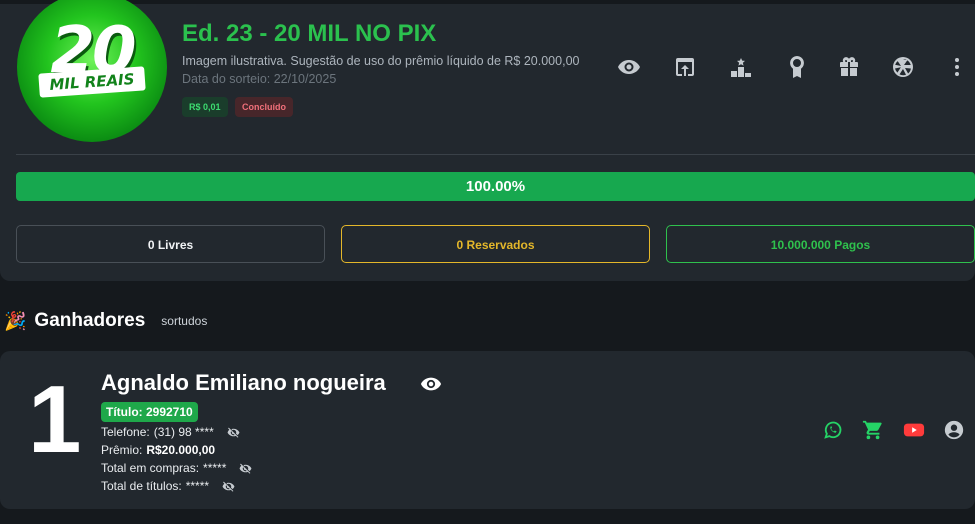  I want to click on share-button, so click(685, 67).